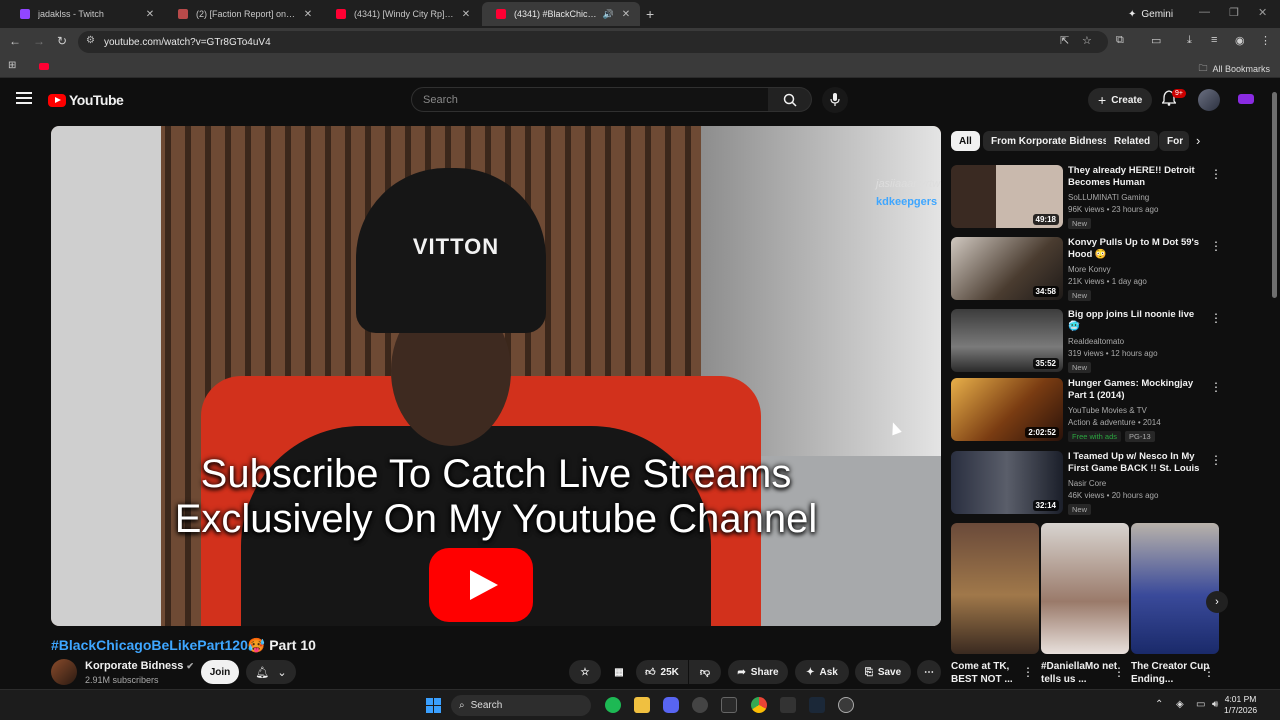 Image resolution: width=1280 pixels, height=720 pixels. I want to click on share-button: ➦ Share, so click(758, 672).